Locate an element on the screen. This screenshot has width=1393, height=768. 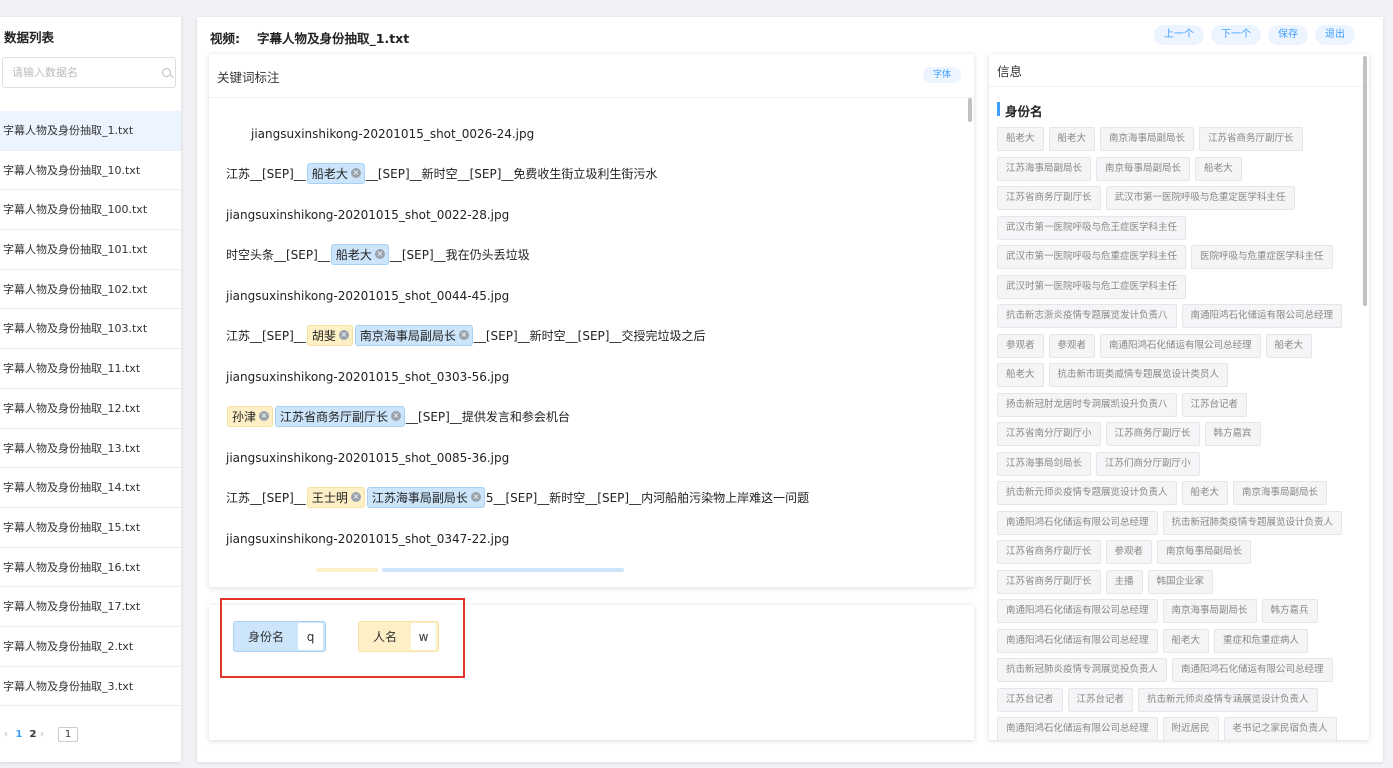
list-item: 字幕人物及身份抽取_14.txt is located at coordinates (90, 488).